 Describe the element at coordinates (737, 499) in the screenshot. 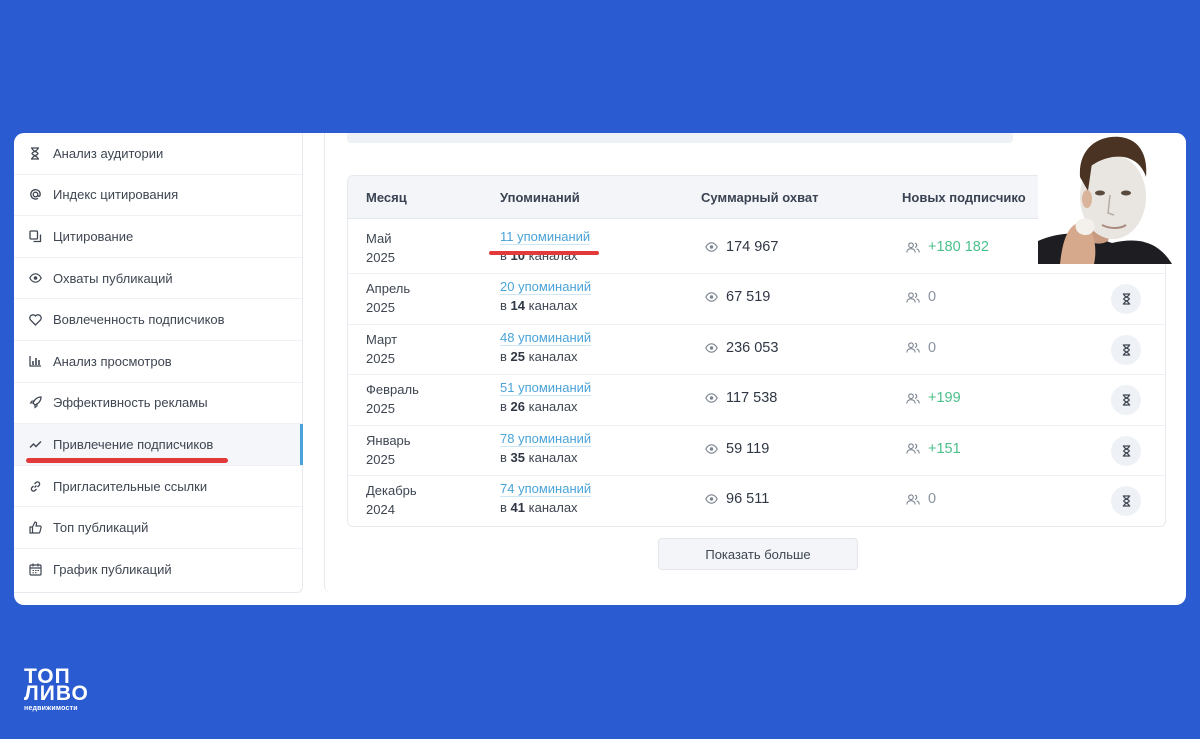

I see `reach-cell: 96 511` at that location.